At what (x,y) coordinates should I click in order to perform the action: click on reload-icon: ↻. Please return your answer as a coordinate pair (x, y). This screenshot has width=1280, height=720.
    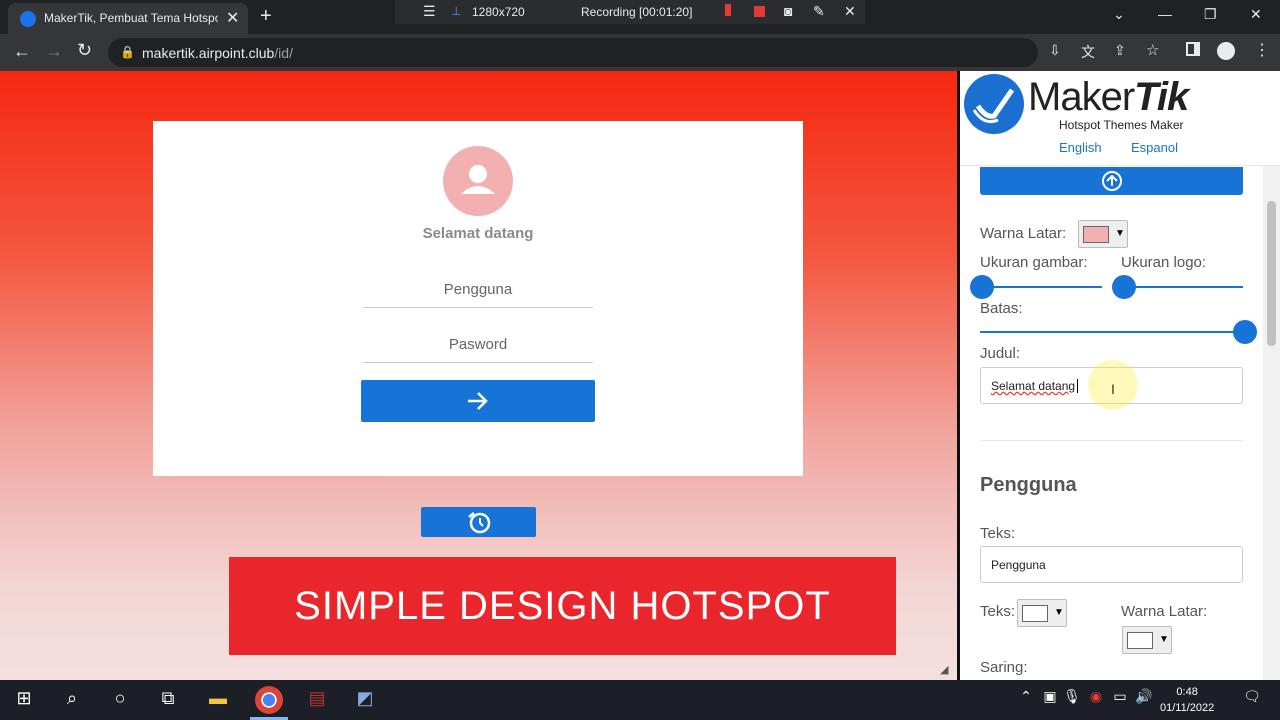
    Looking at the image, I should click on (84, 50).